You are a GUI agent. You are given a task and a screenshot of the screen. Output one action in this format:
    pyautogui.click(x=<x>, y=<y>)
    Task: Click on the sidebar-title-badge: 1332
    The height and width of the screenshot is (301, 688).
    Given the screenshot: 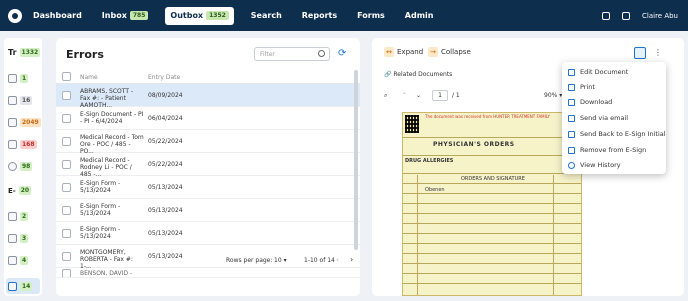 What is the action you would take?
    pyautogui.click(x=30, y=52)
    